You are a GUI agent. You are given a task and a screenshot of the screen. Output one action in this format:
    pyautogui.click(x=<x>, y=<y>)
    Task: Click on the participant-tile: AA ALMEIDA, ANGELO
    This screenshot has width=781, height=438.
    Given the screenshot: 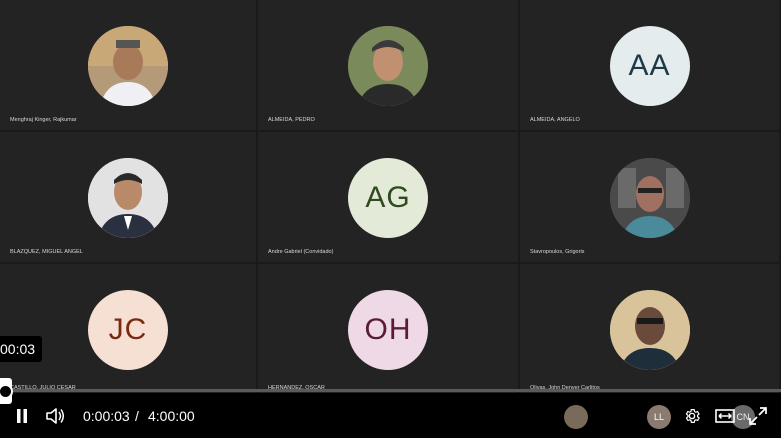 What is the action you would take?
    pyautogui.click(x=650, y=66)
    